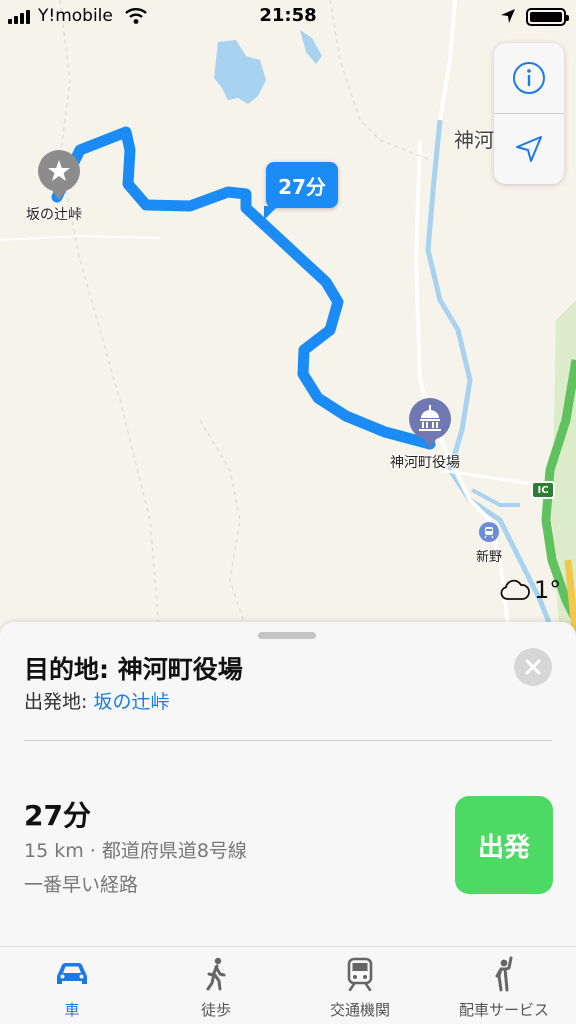 This screenshot has height=1024, width=576. I want to click on clock: 21:58, so click(288, 15).